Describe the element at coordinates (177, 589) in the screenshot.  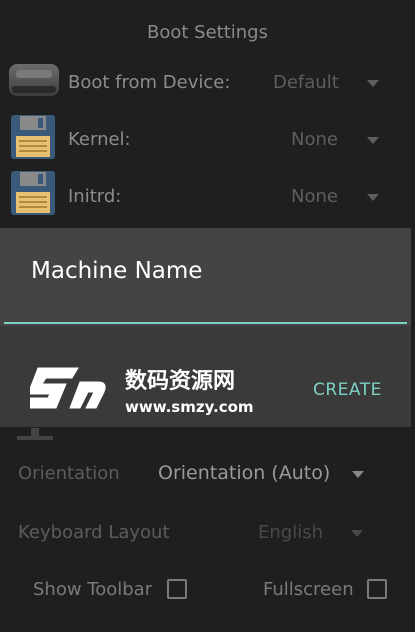
I see `show-toolbar-checkbox` at that location.